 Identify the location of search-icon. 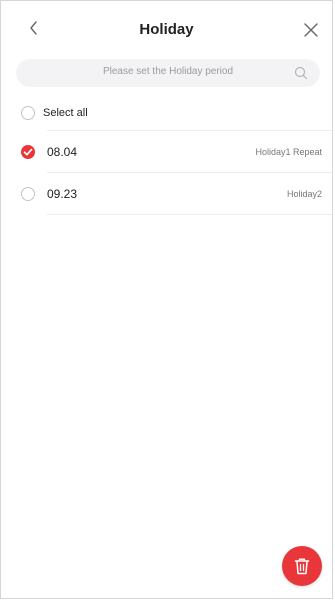
(301, 73).